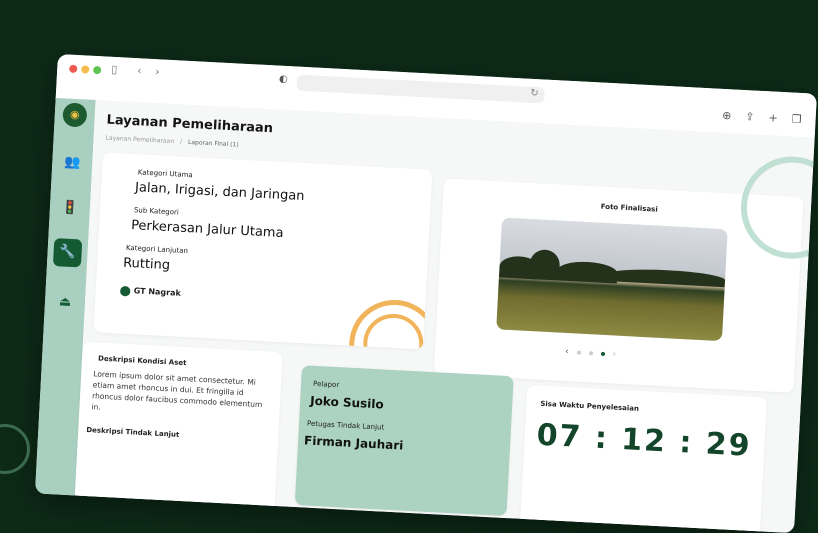 This screenshot has width=818, height=533. What do you see at coordinates (727, 115) in the screenshot?
I see `download-icon: ⊕` at bounding box center [727, 115].